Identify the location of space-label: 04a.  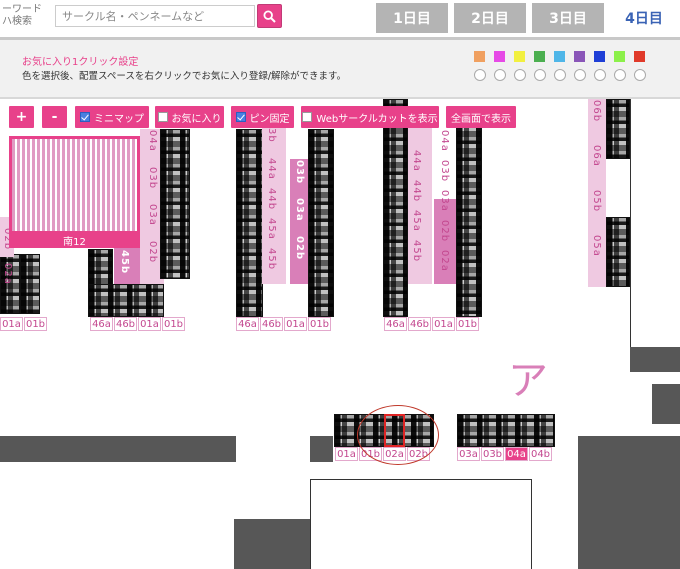
(516, 454).